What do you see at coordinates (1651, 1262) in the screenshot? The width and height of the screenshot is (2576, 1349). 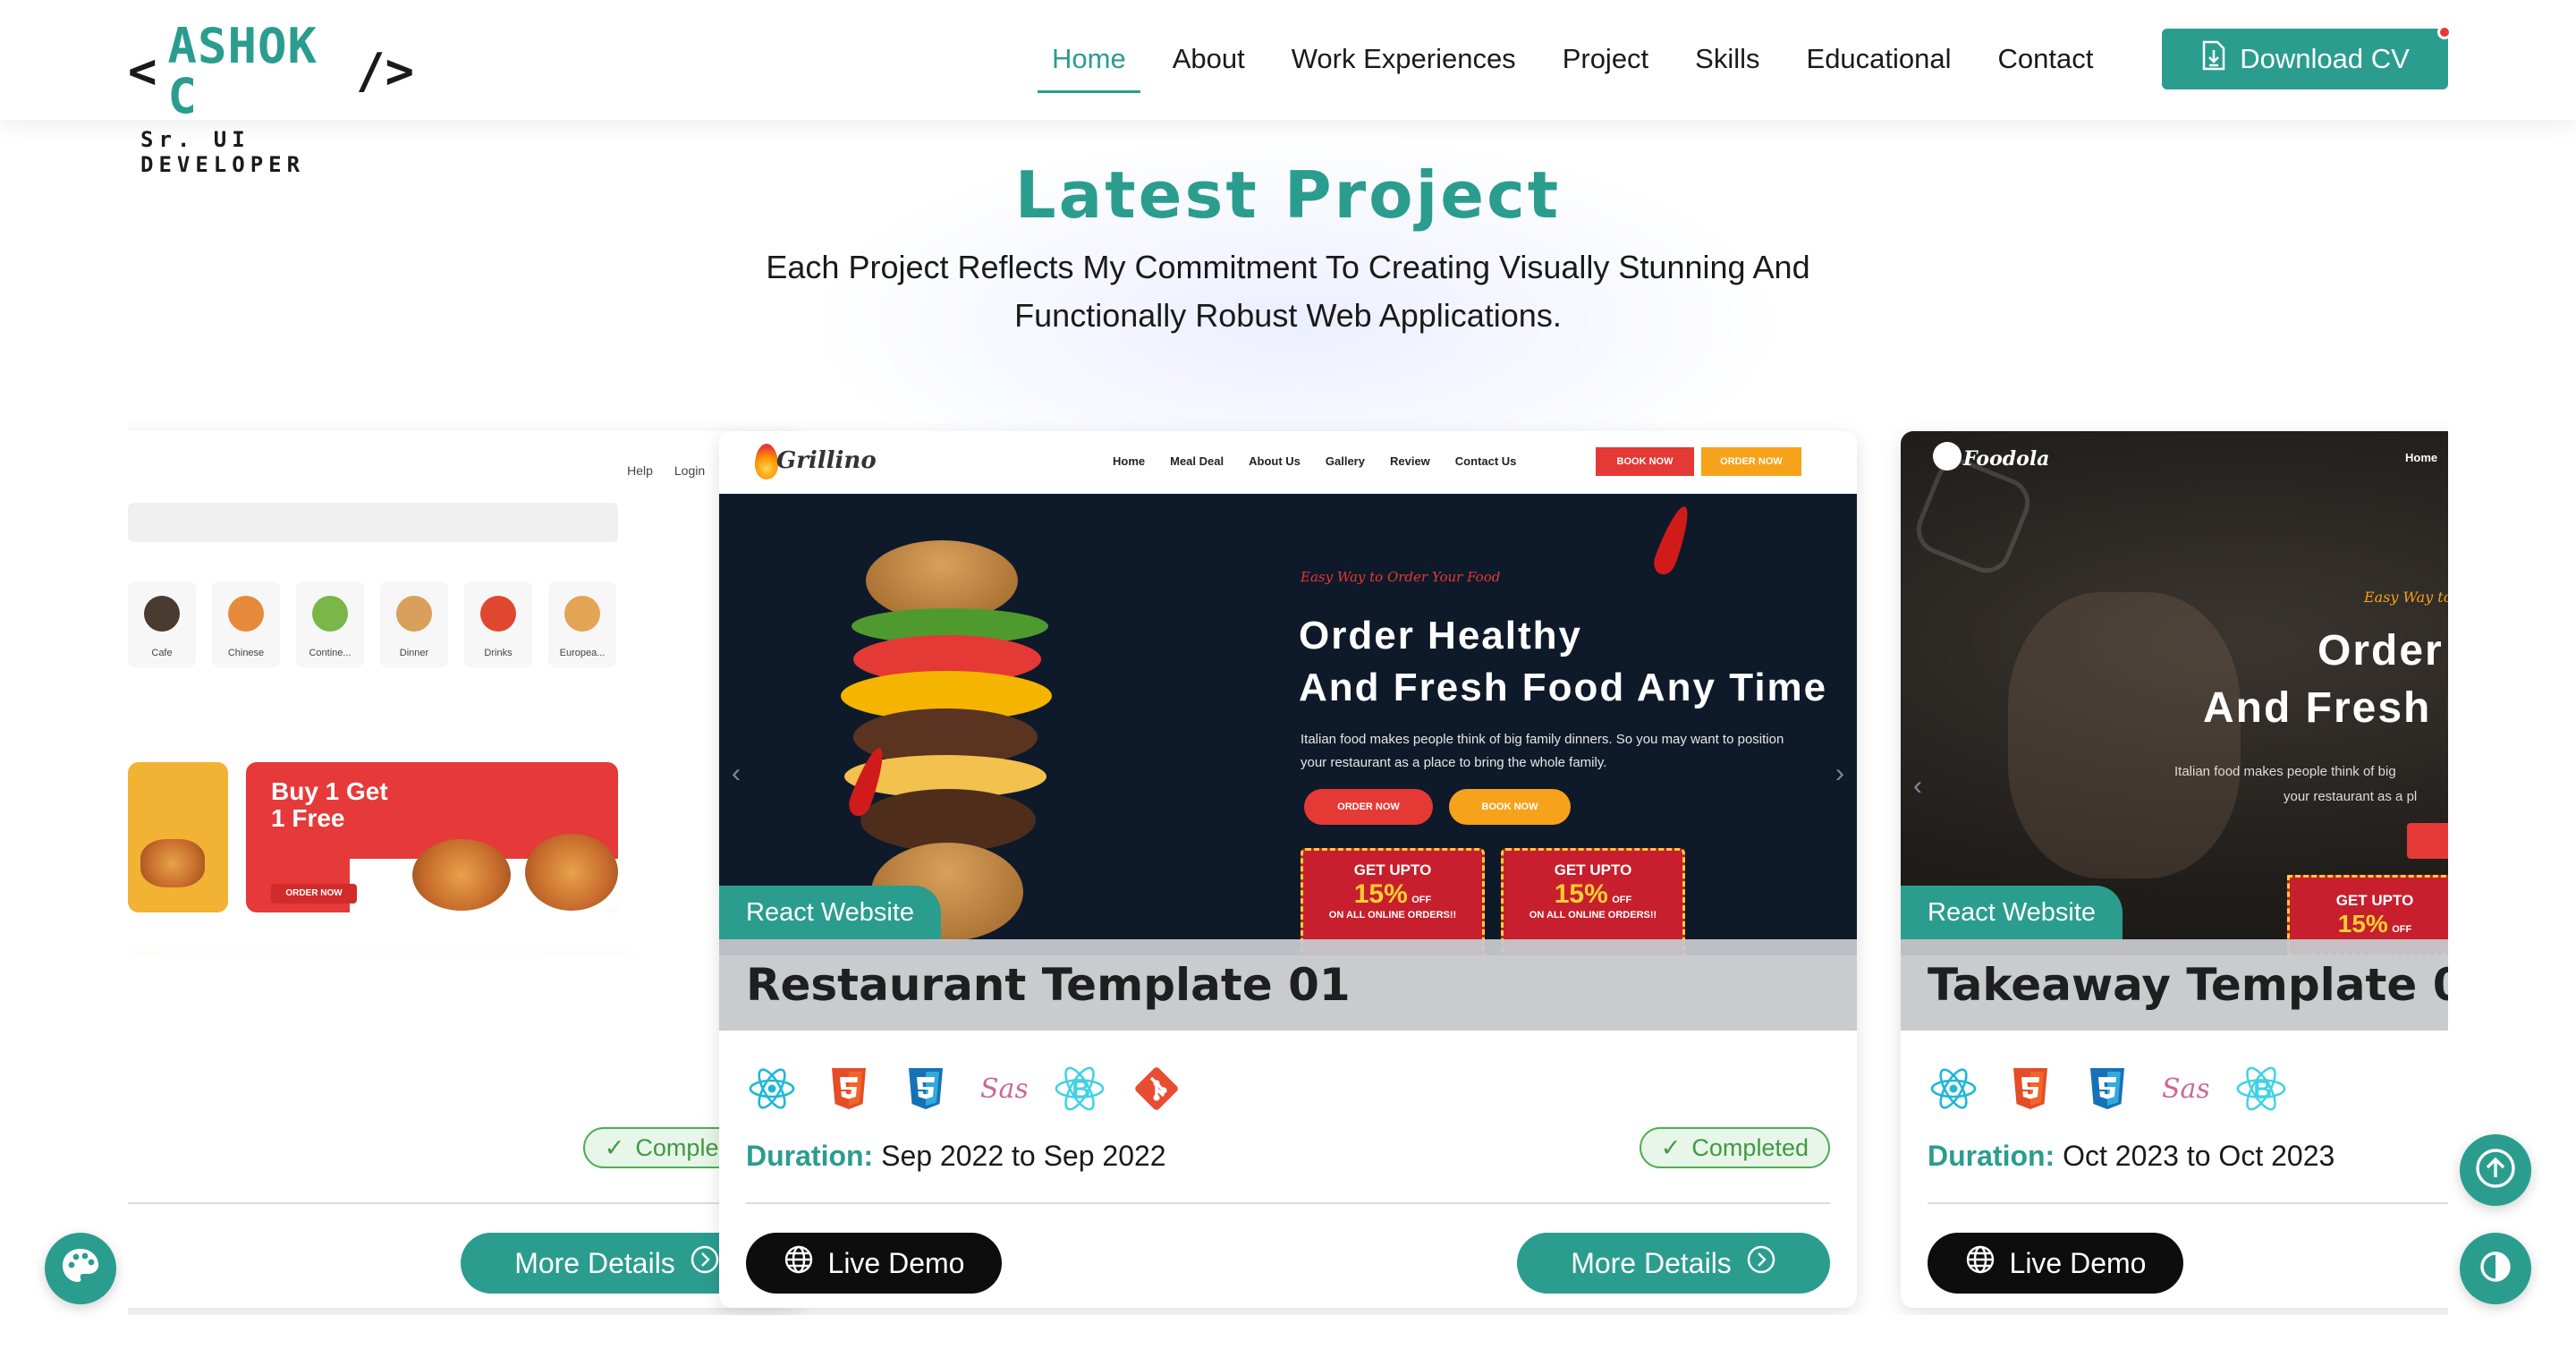 I see `more-details-label: More Details` at bounding box center [1651, 1262].